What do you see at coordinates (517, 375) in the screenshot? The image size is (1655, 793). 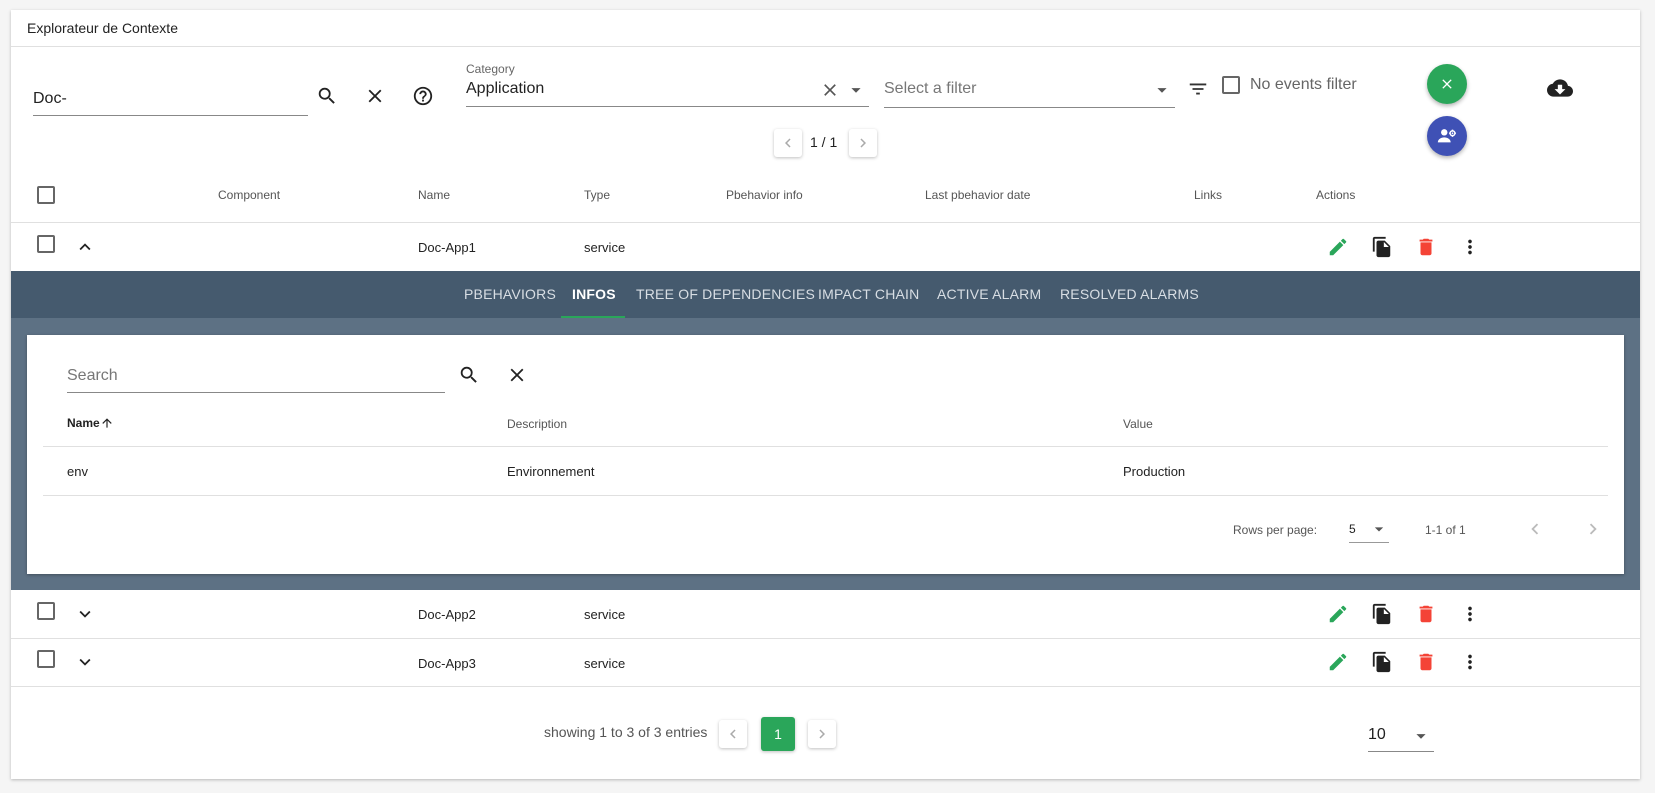 I see `infos-clear-button` at bounding box center [517, 375].